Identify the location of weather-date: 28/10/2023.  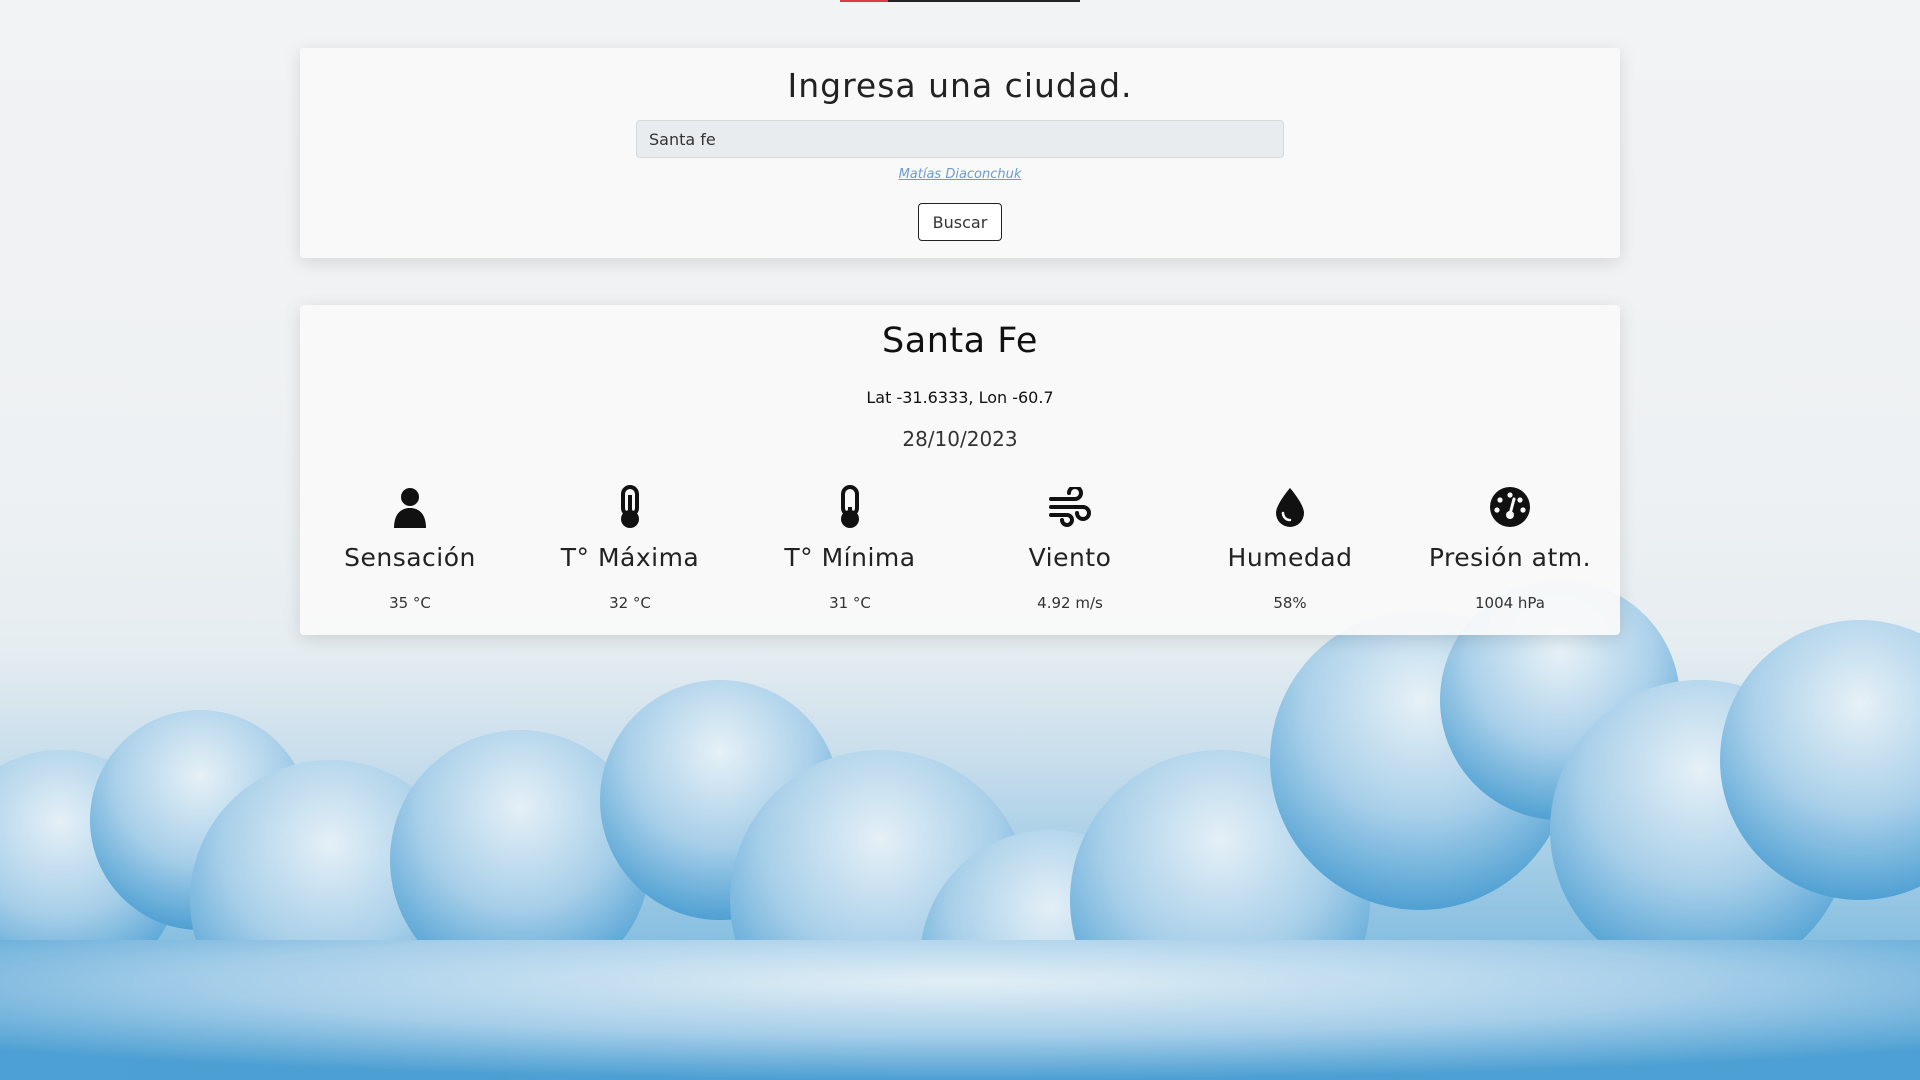
(960, 439).